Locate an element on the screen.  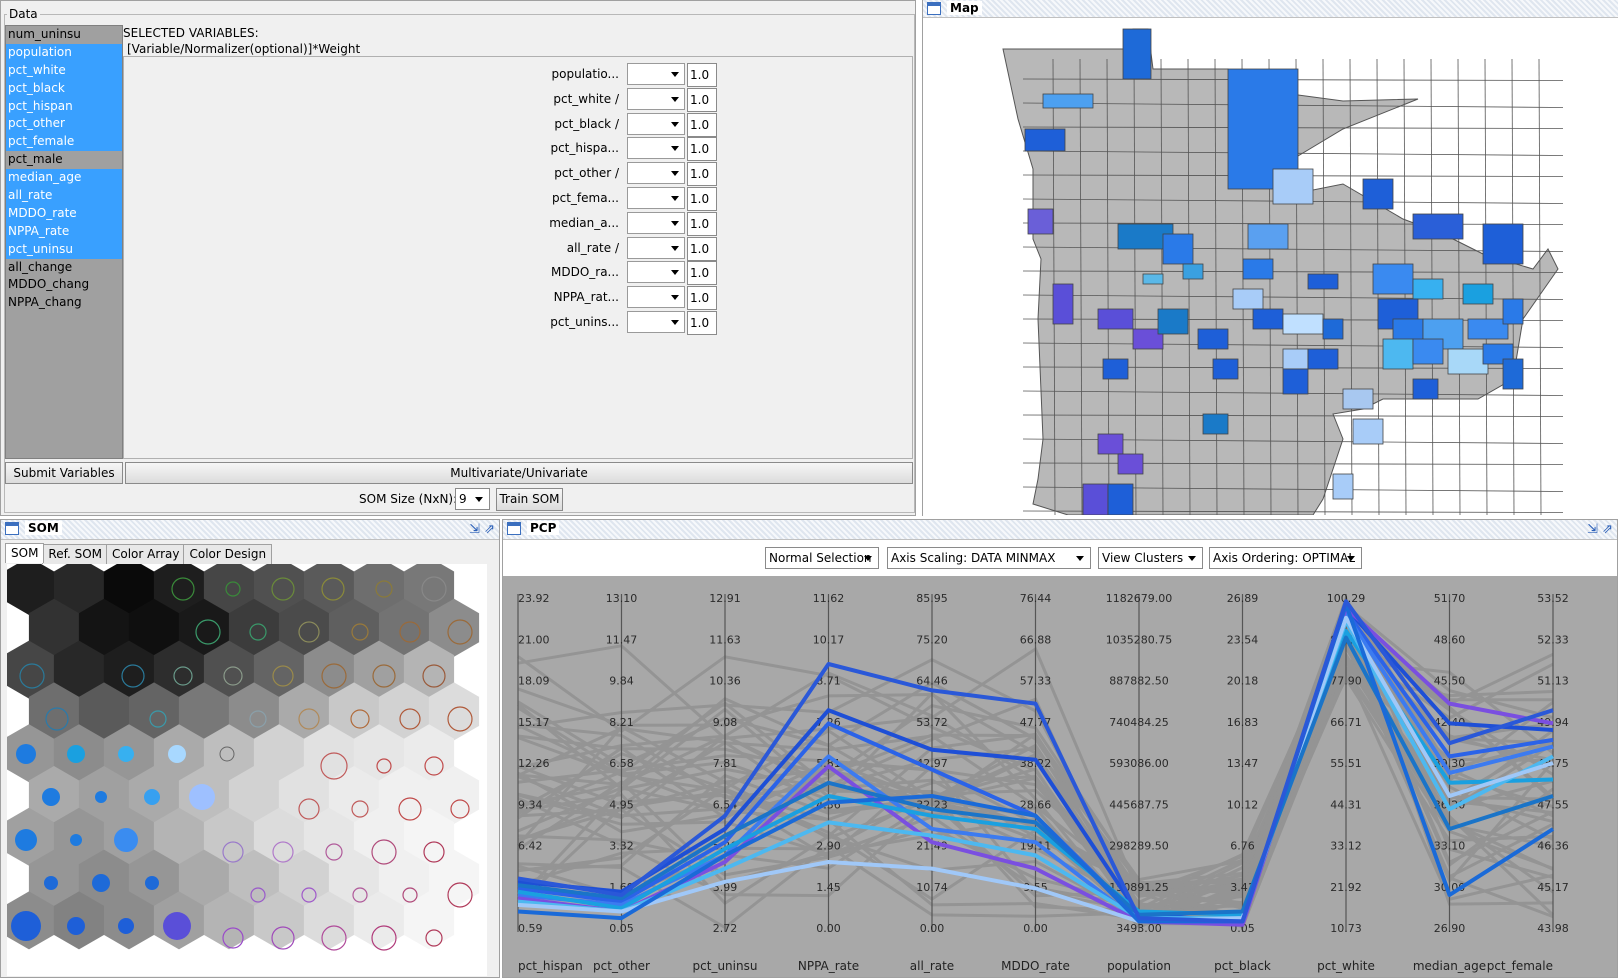
variable-list-item: pct_black is located at coordinates (64, 88).